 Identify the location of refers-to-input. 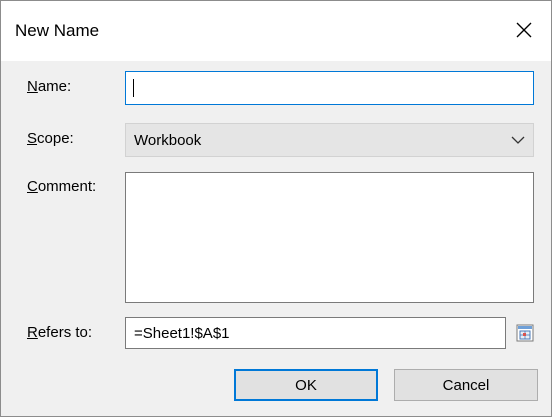
(315, 333).